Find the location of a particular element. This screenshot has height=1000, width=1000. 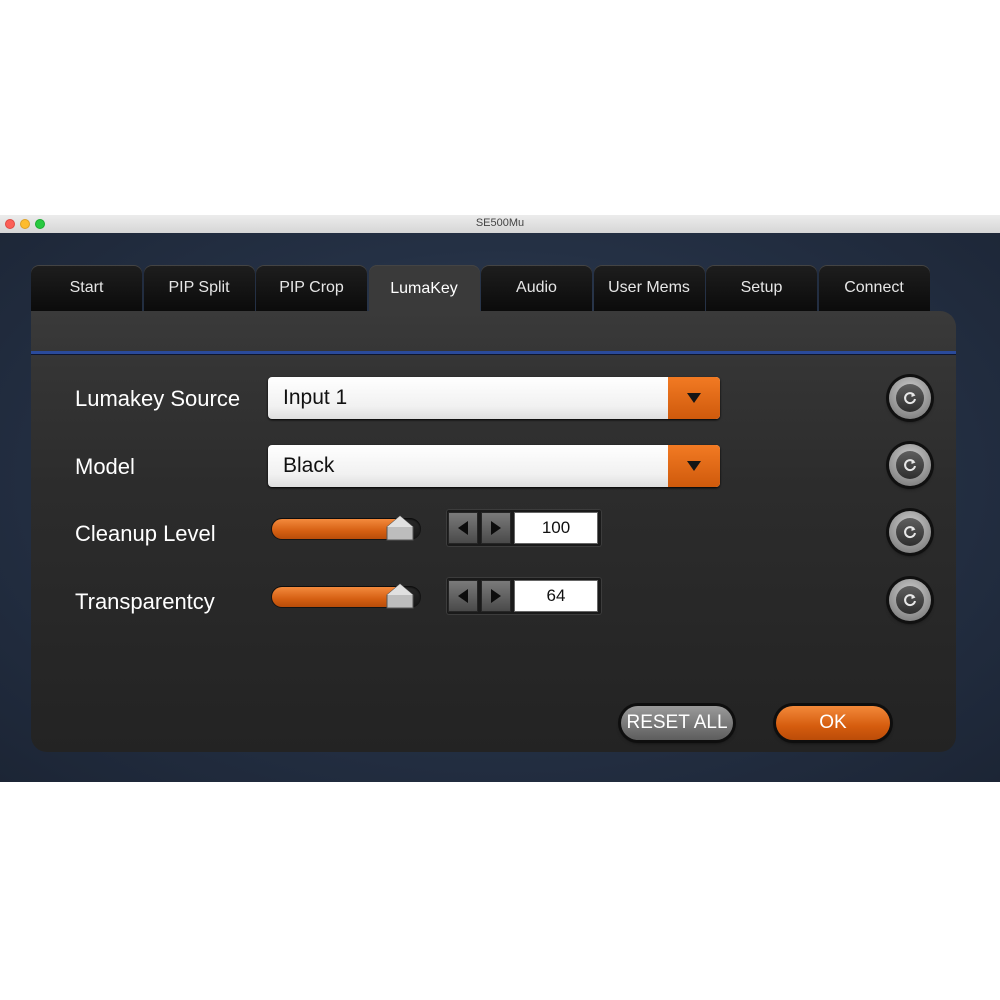

cleanup-level-stepper: 100 is located at coordinates (524, 528).